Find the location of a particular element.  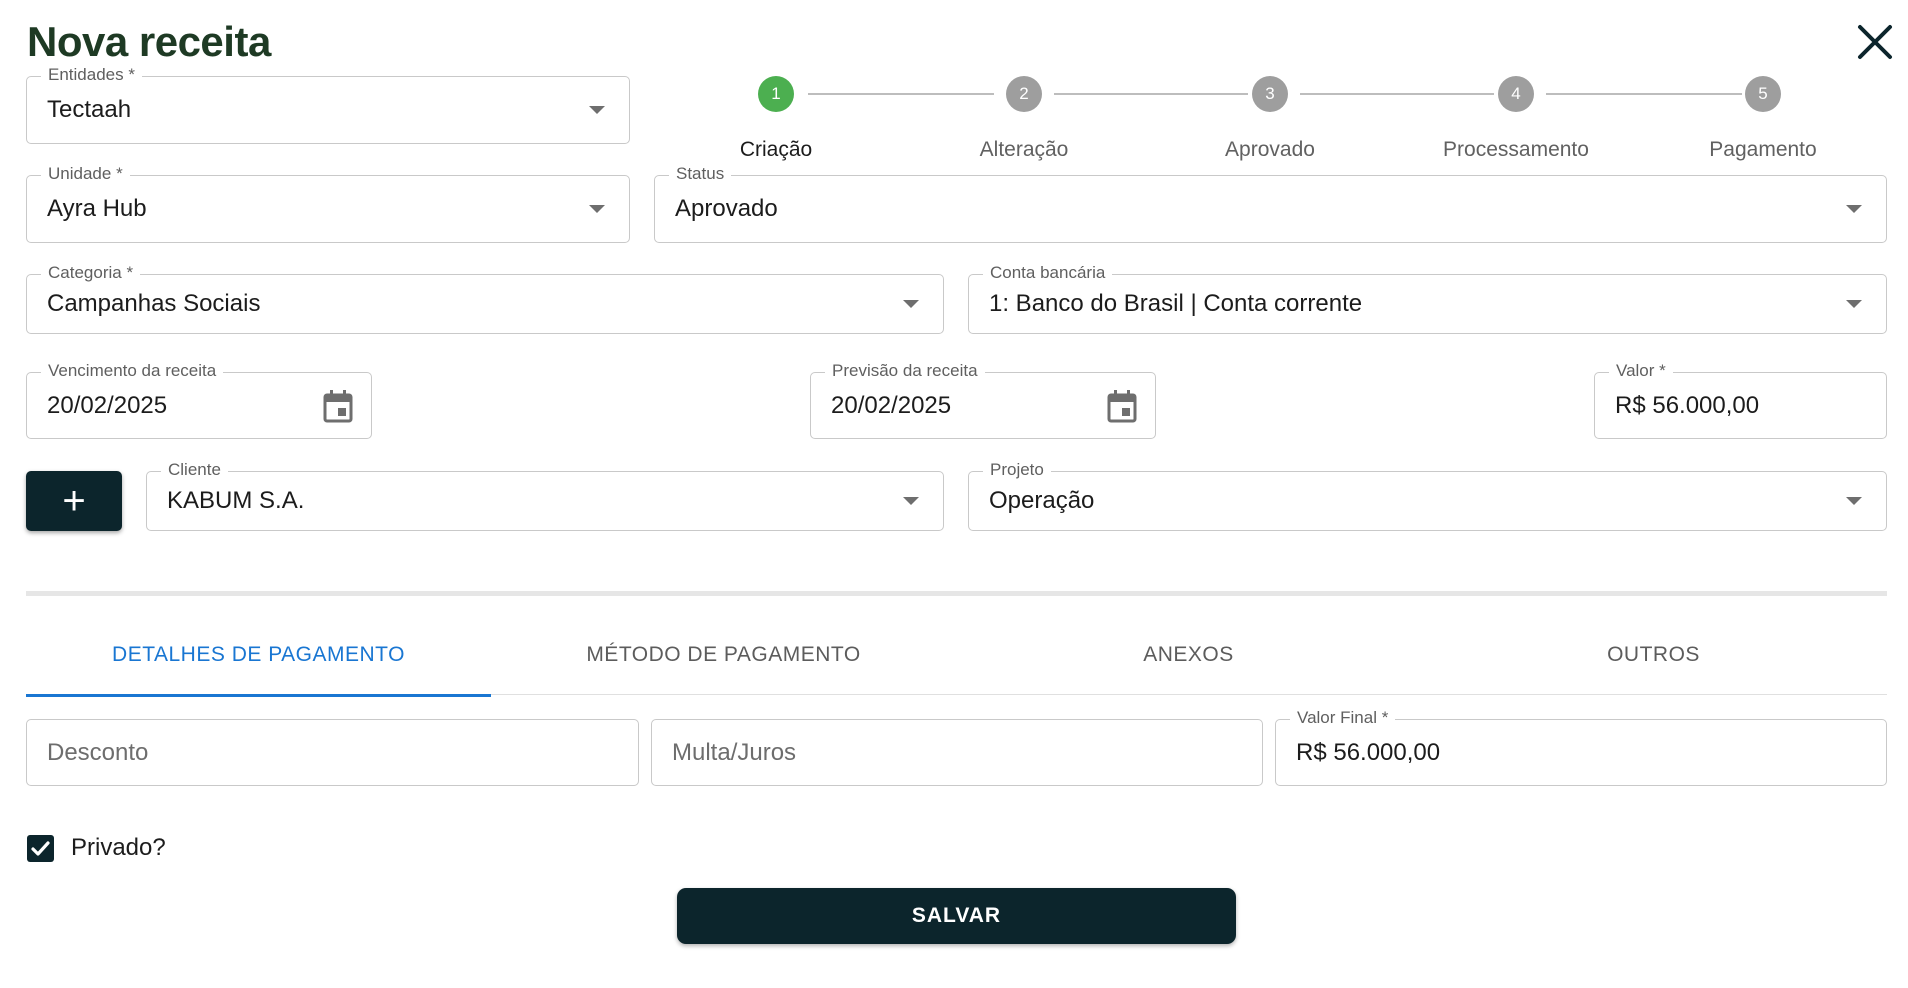

step-1-circle: 1 is located at coordinates (776, 94).